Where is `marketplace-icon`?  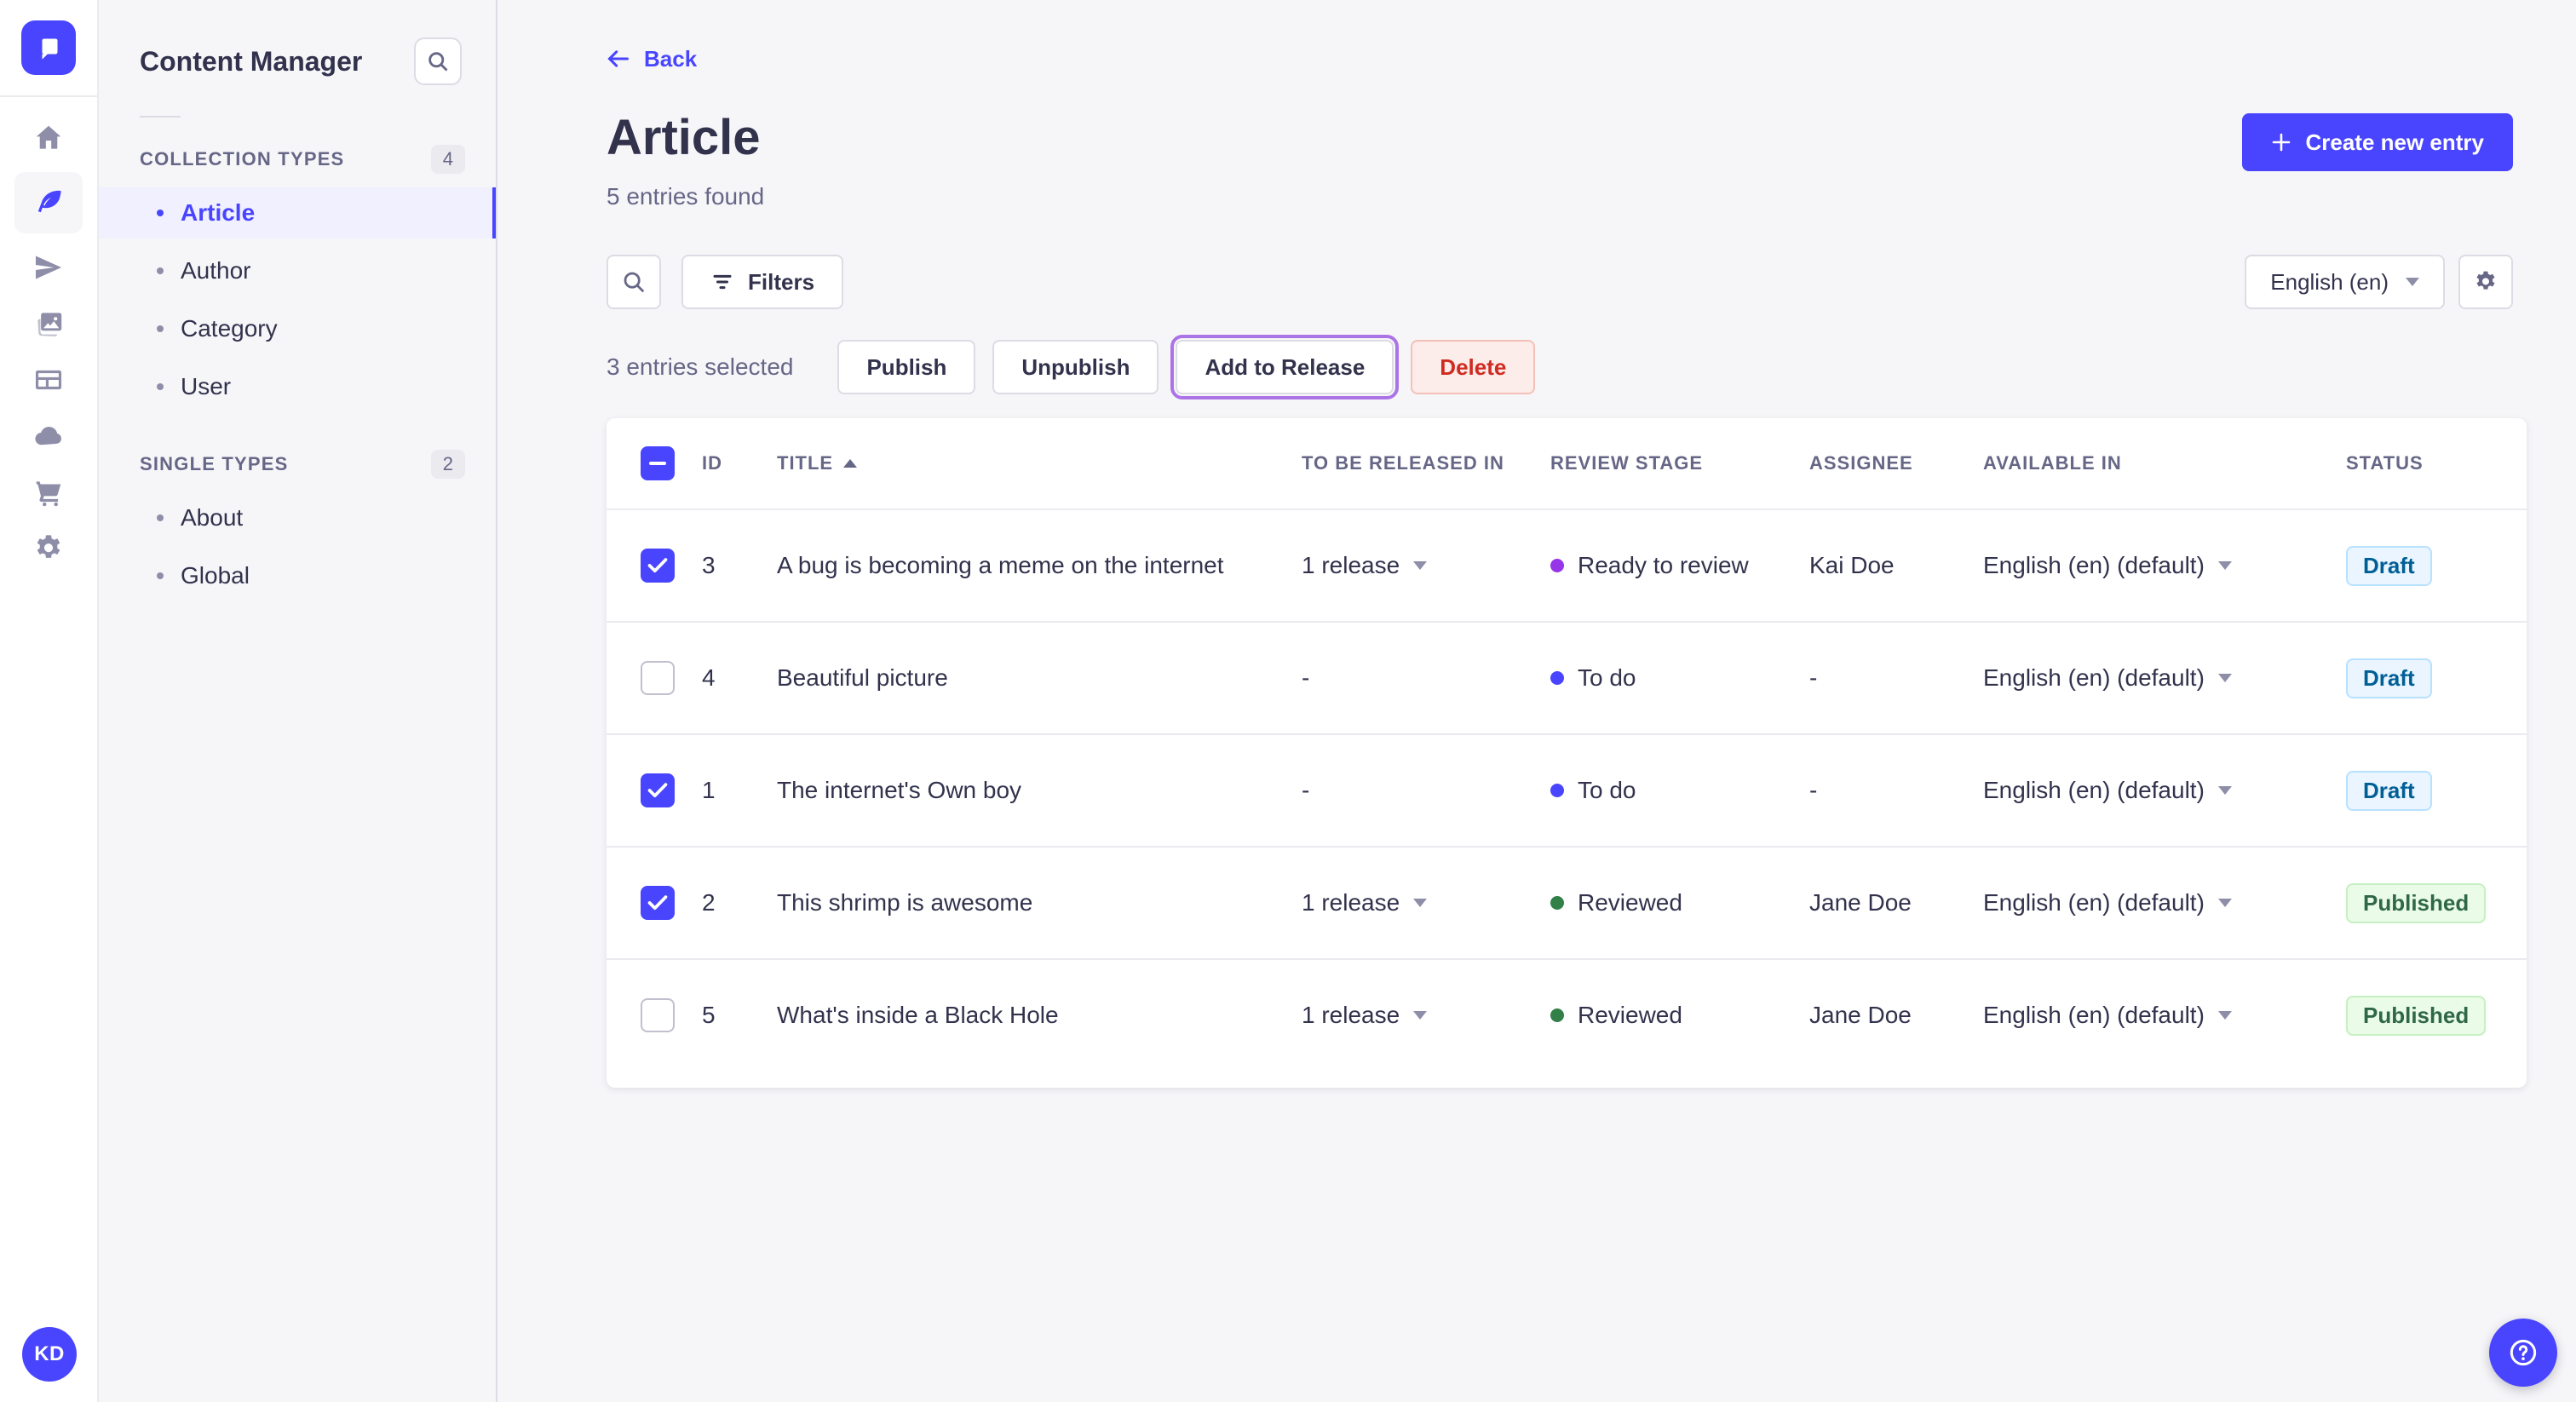
marketplace-icon is located at coordinates (49, 492).